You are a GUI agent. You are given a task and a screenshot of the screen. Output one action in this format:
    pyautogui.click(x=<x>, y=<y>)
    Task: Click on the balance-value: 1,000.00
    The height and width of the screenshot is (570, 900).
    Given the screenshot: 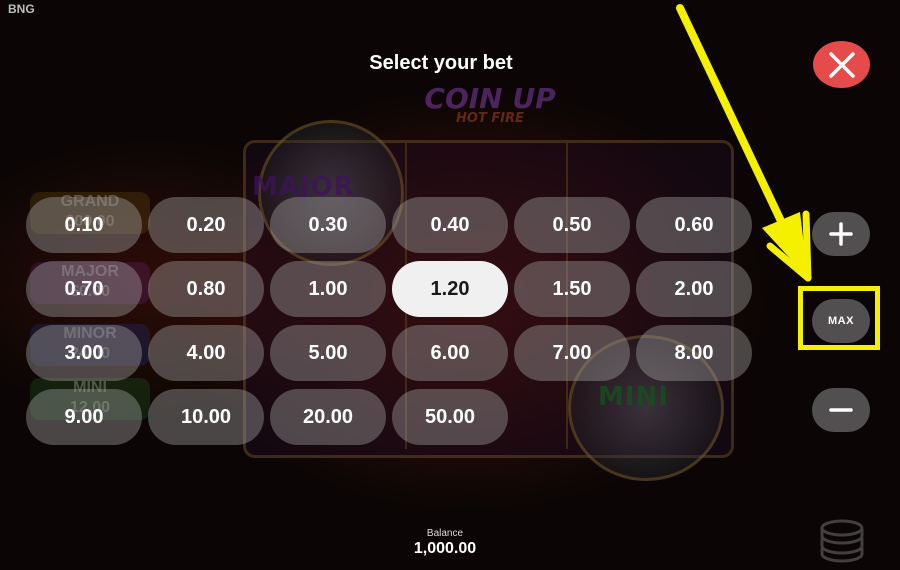 What is the action you would take?
    pyautogui.click(x=445, y=548)
    